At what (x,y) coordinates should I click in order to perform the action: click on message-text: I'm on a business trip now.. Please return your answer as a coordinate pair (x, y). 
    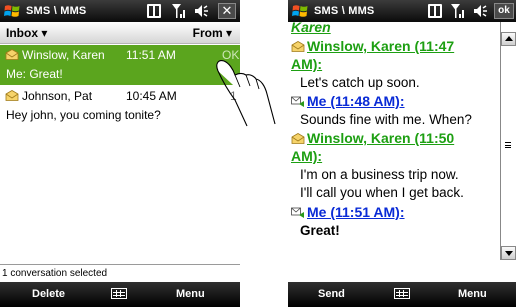
    Looking at the image, I should click on (379, 174).